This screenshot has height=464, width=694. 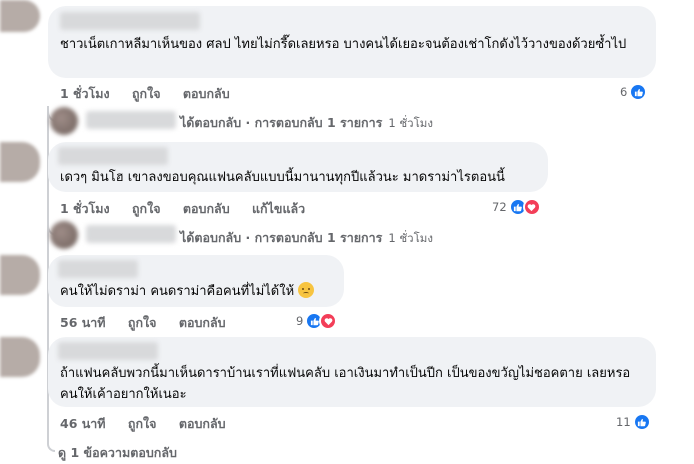 What do you see at coordinates (278, 208) in the screenshot?
I see `edited-label: แก้ไขแล้ว` at bounding box center [278, 208].